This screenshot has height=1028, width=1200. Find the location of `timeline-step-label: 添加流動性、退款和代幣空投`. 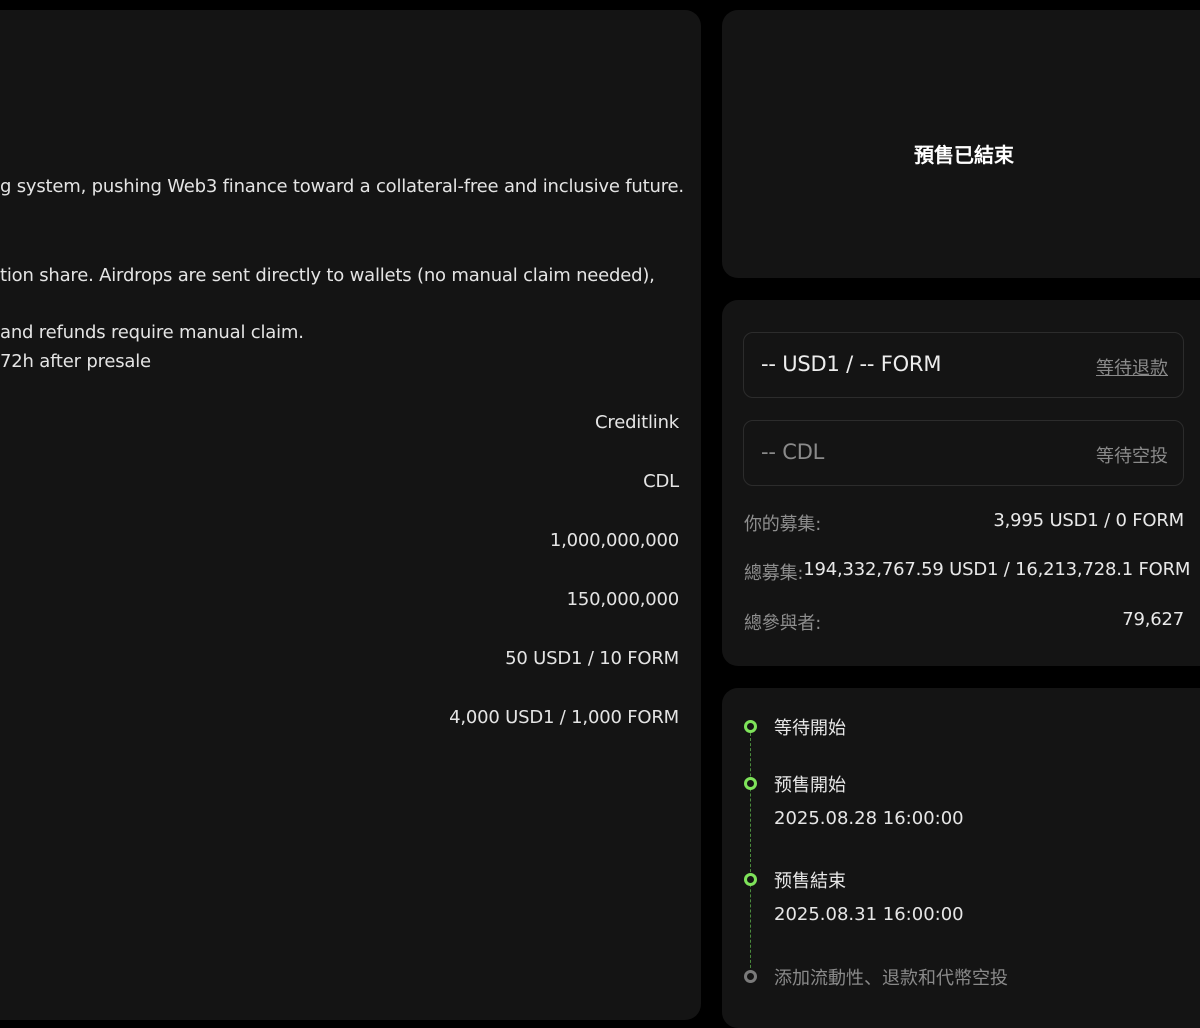

timeline-step-label: 添加流動性、退款和代幣空投 is located at coordinates (891, 978).